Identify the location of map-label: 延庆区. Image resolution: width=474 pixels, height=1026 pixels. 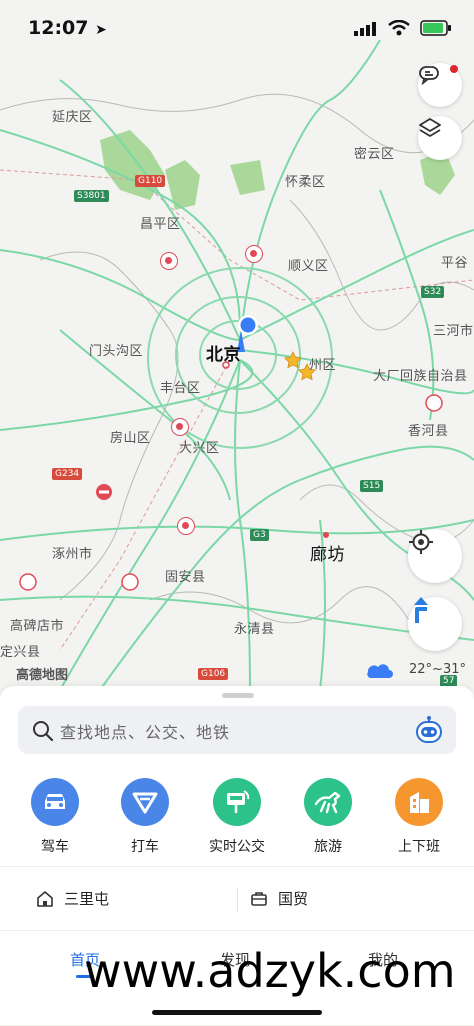
(72, 117).